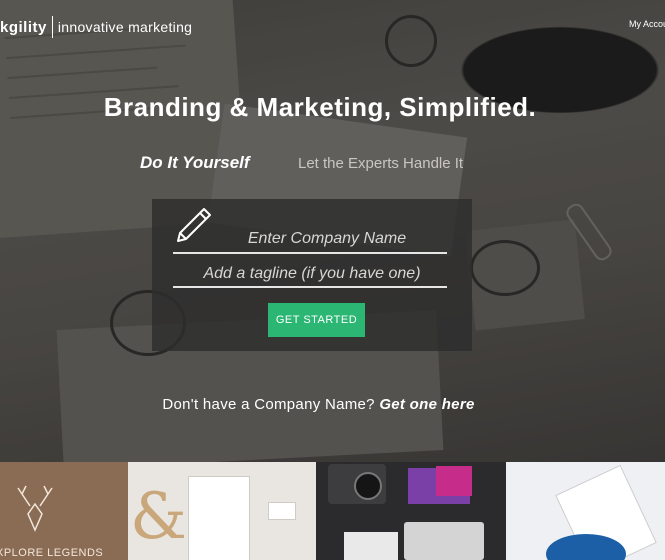 This screenshot has width=665, height=560. What do you see at coordinates (647, 24) in the screenshot?
I see `my-account-link: My Account` at bounding box center [647, 24].